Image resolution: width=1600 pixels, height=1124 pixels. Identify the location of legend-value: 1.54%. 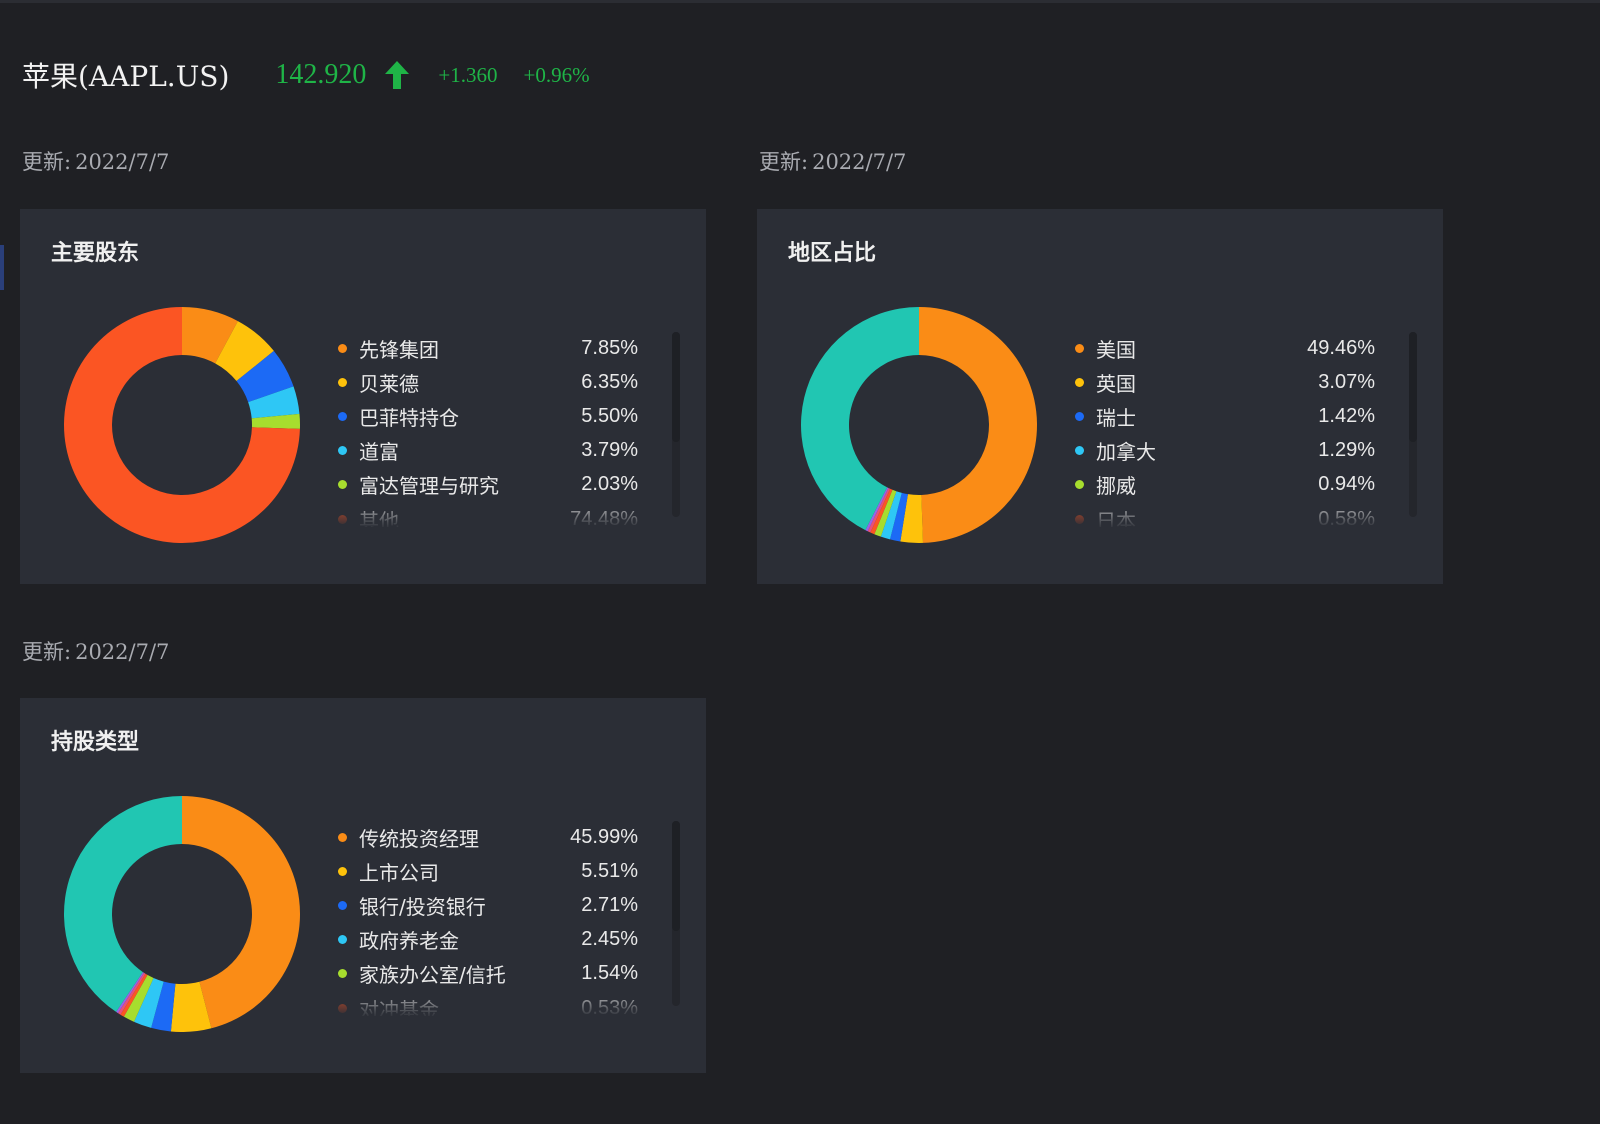
(609, 973).